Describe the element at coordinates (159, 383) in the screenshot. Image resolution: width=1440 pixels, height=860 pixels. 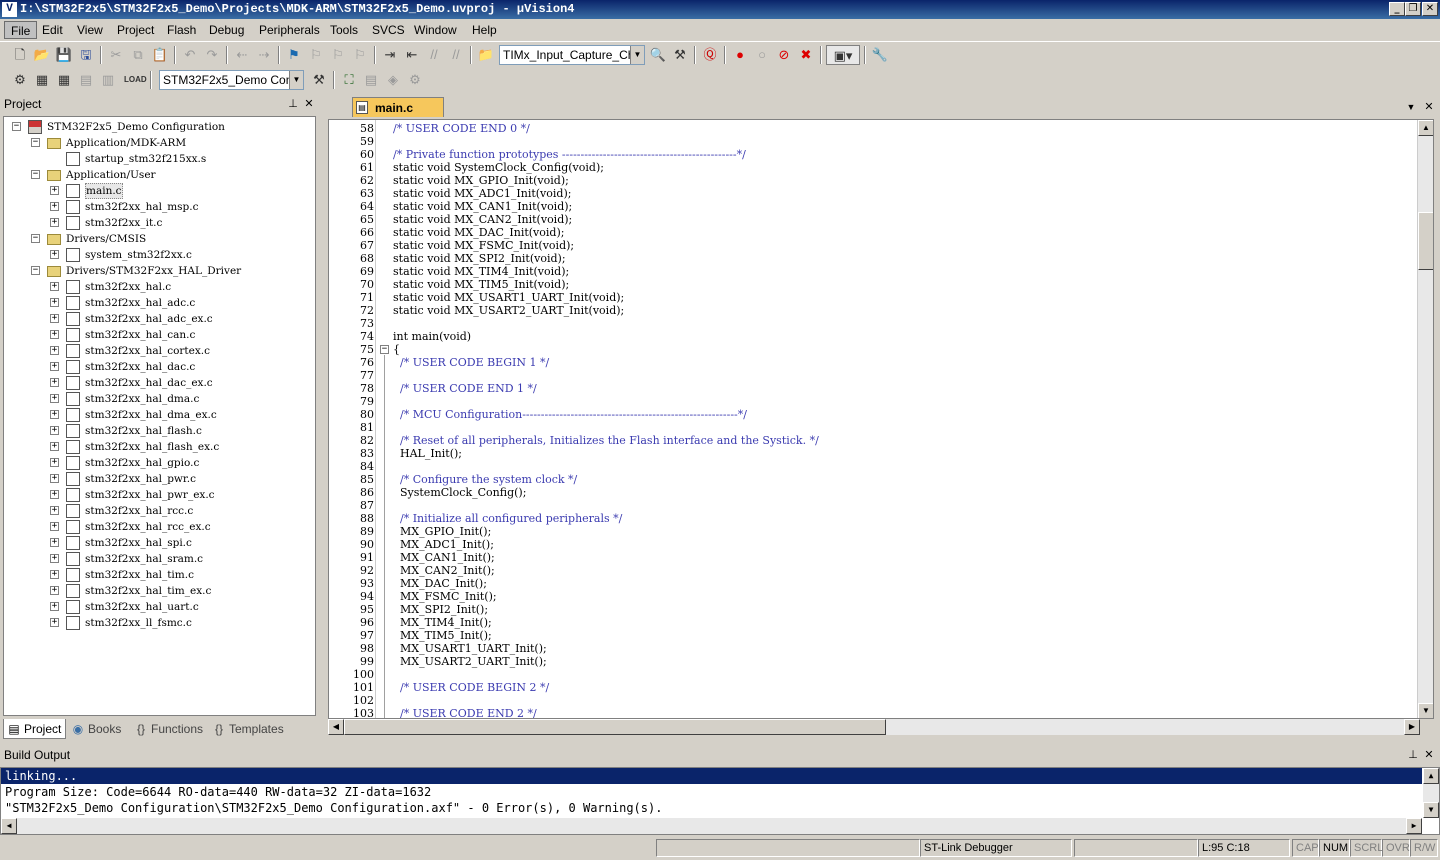
I see `tree-item: + stm32f2xx_hal_dac_ex.c` at that location.